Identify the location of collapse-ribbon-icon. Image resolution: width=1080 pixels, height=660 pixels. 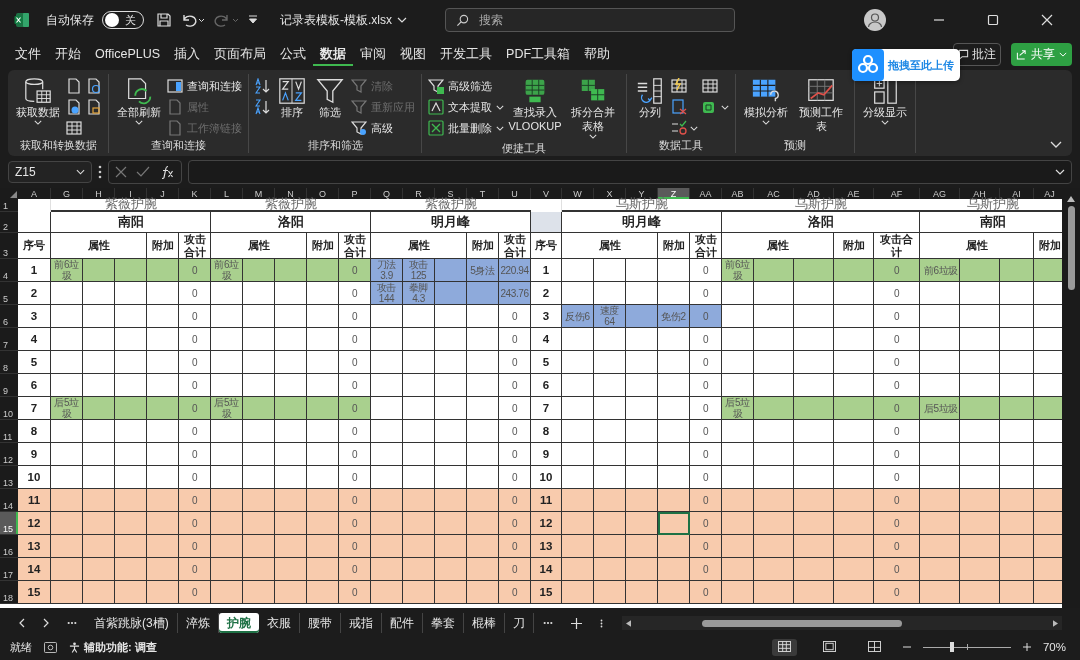
(1056, 145).